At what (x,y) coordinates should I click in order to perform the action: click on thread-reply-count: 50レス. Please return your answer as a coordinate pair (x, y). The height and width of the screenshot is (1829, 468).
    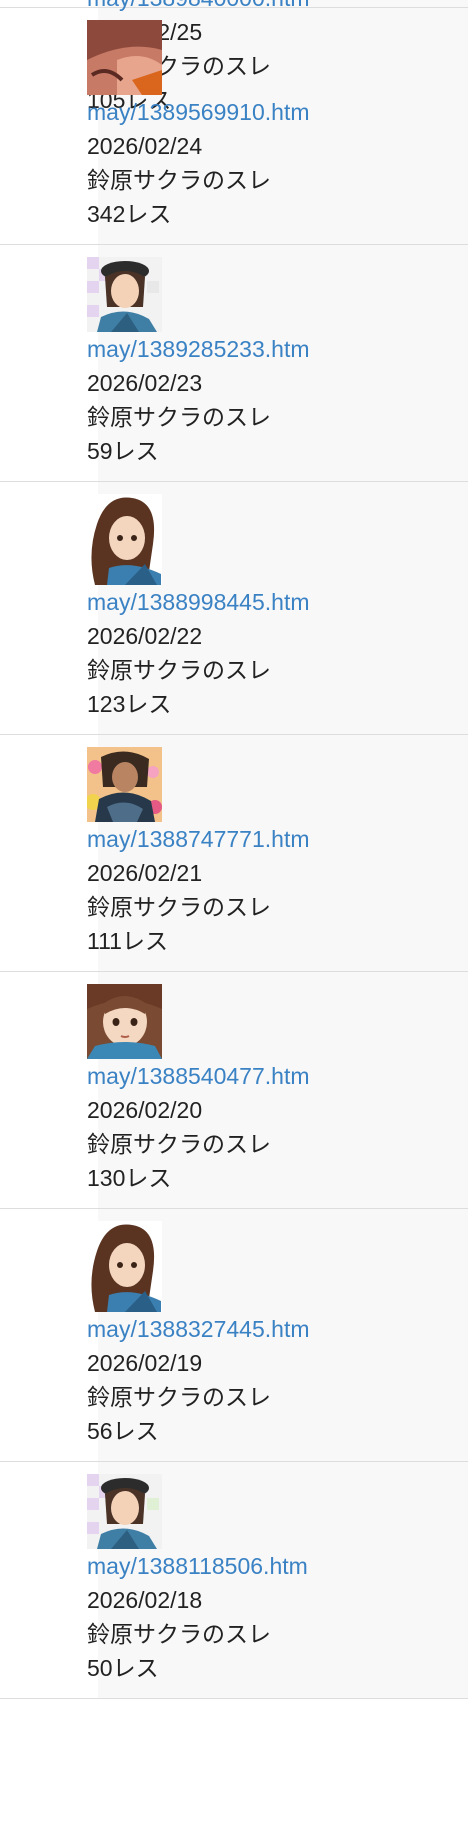
    Looking at the image, I should click on (123, 1668).